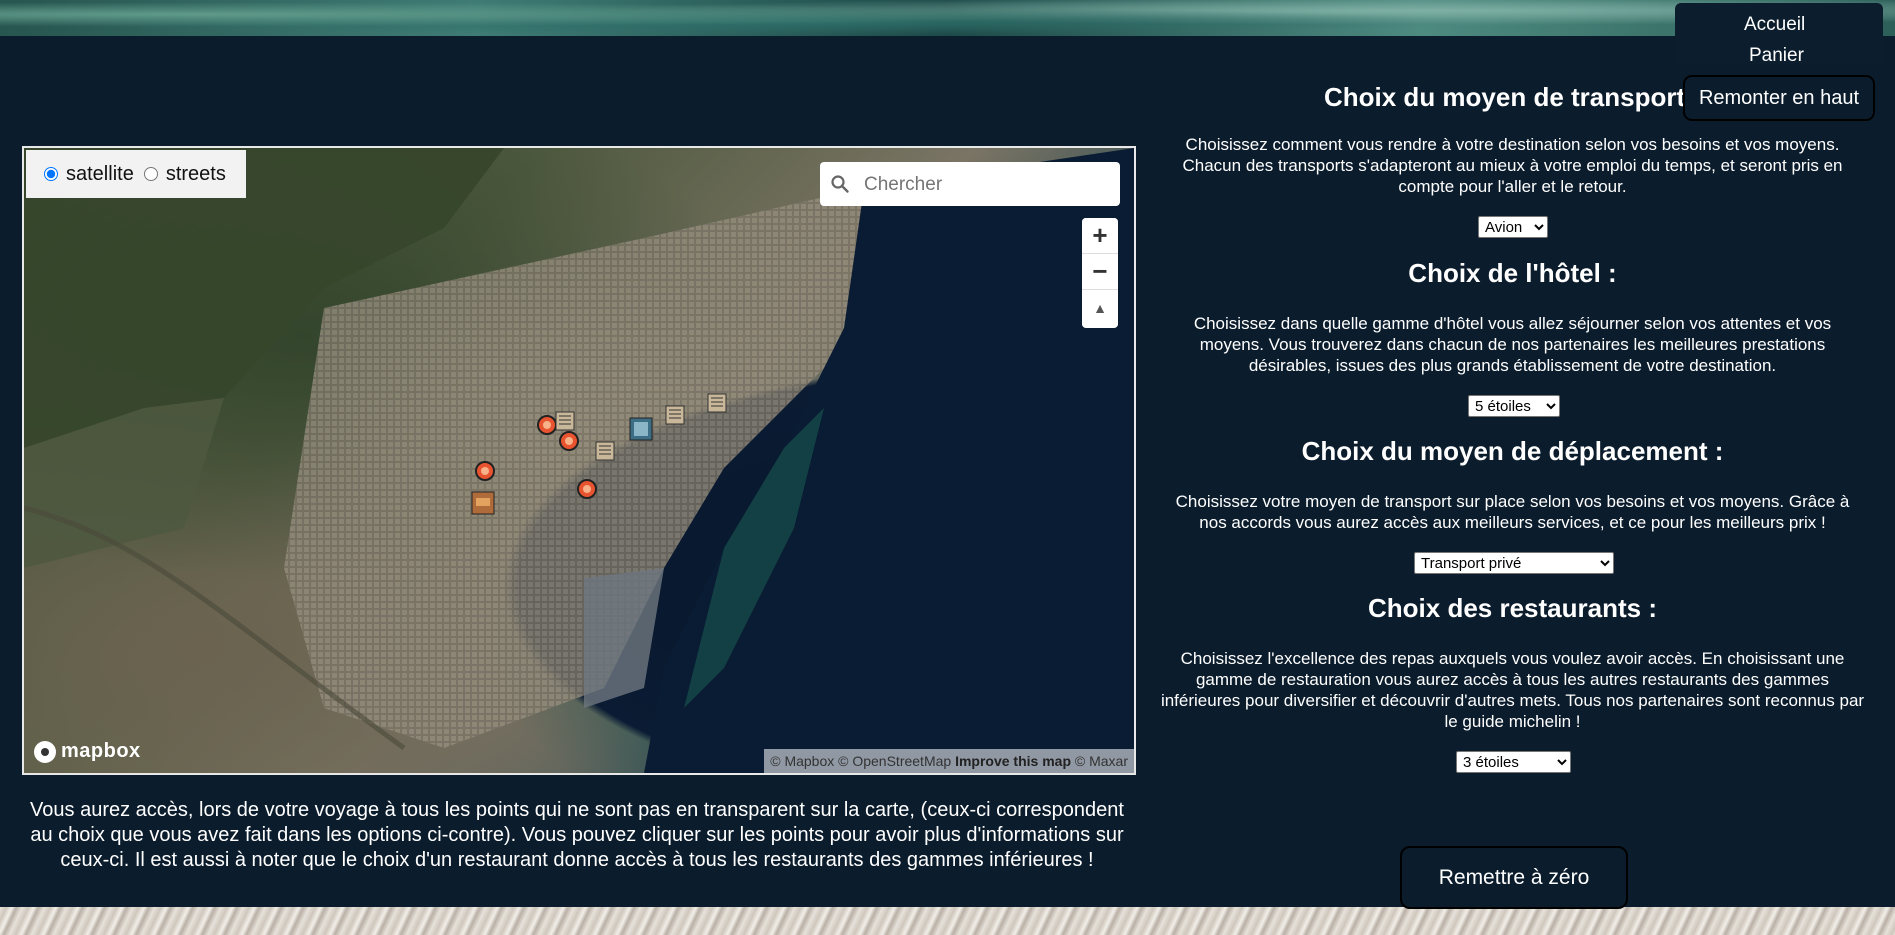 The height and width of the screenshot is (935, 1895). I want to click on search-icon, so click(840, 184).